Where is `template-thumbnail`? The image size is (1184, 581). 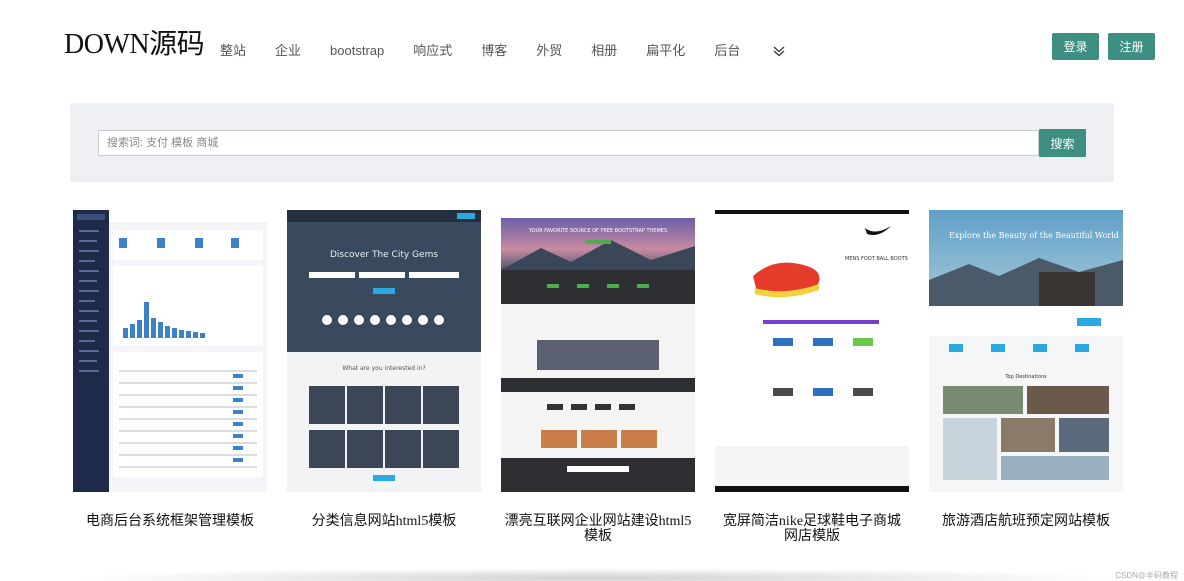
template-thumbnail is located at coordinates (170, 351).